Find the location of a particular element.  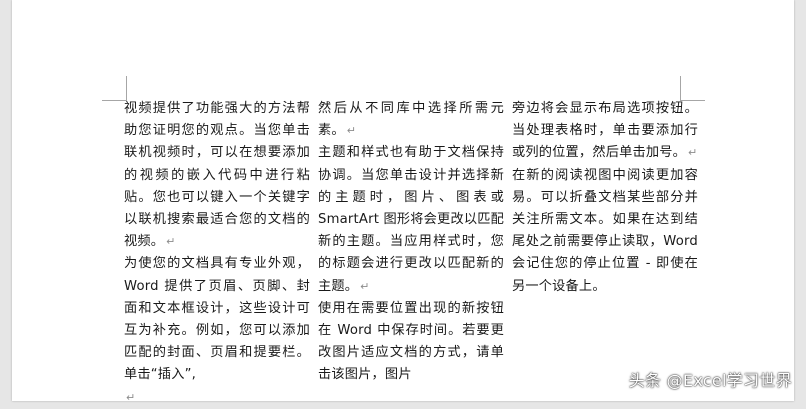

paragraph: 然后从不同库中选择所需元素。↵ is located at coordinates (411, 120).